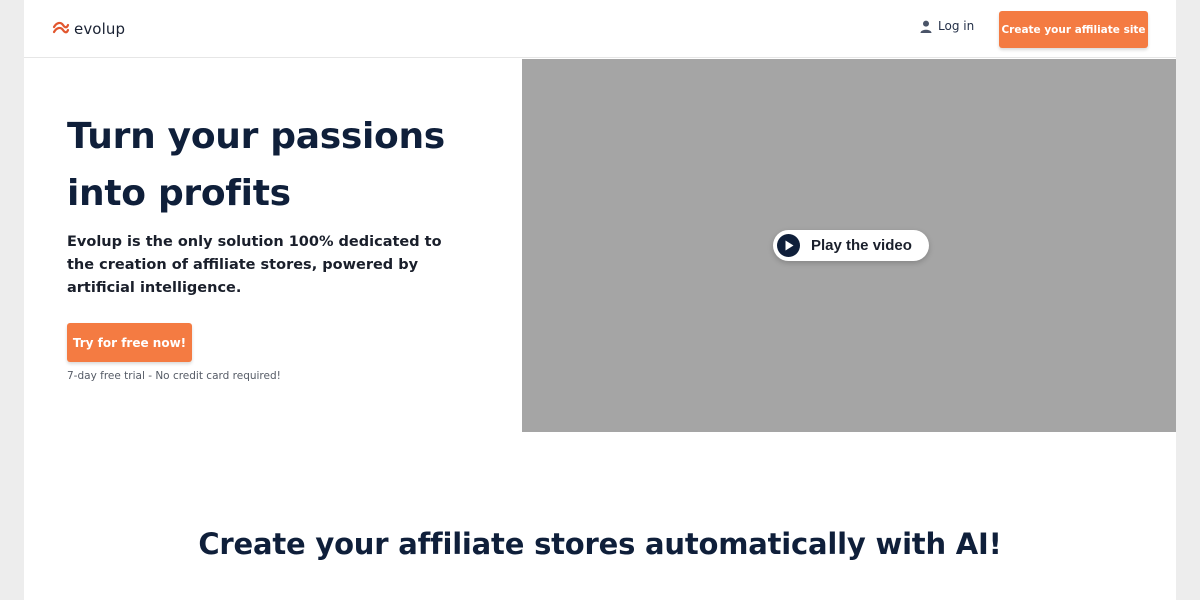 The height and width of the screenshot is (600, 1200). Describe the element at coordinates (788, 245) in the screenshot. I see `play-icon` at that location.